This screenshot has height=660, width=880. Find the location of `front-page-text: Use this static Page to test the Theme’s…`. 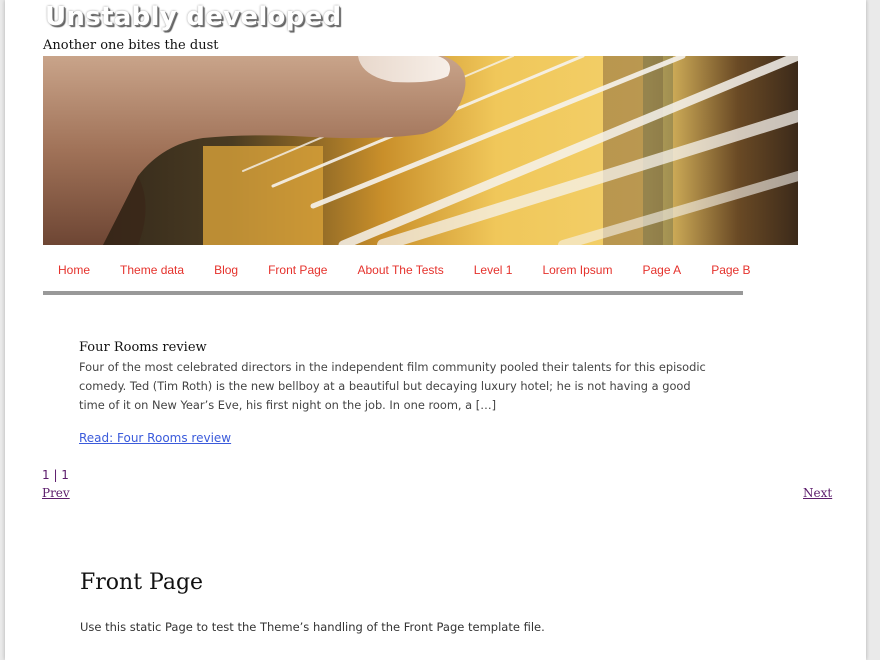

front-page-text: Use this static Page to test the Theme’s… is located at coordinates (312, 627).